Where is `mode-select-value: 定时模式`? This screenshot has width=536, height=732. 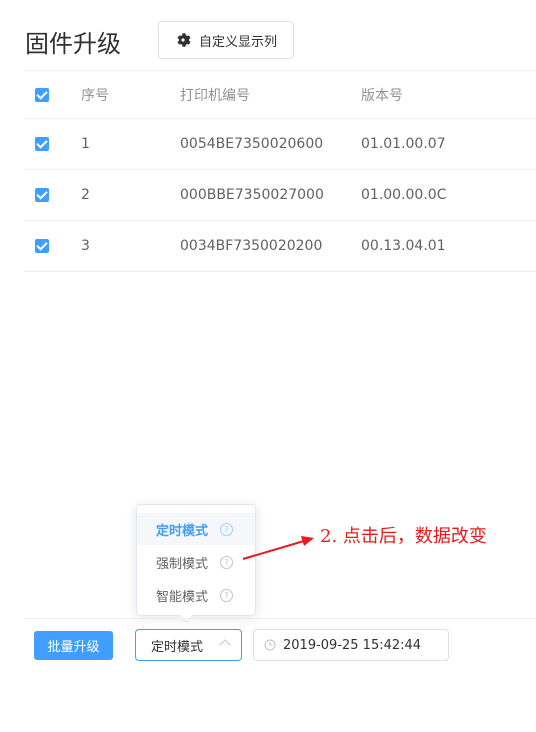
mode-select-value: 定时模式 is located at coordinates (177, 647).